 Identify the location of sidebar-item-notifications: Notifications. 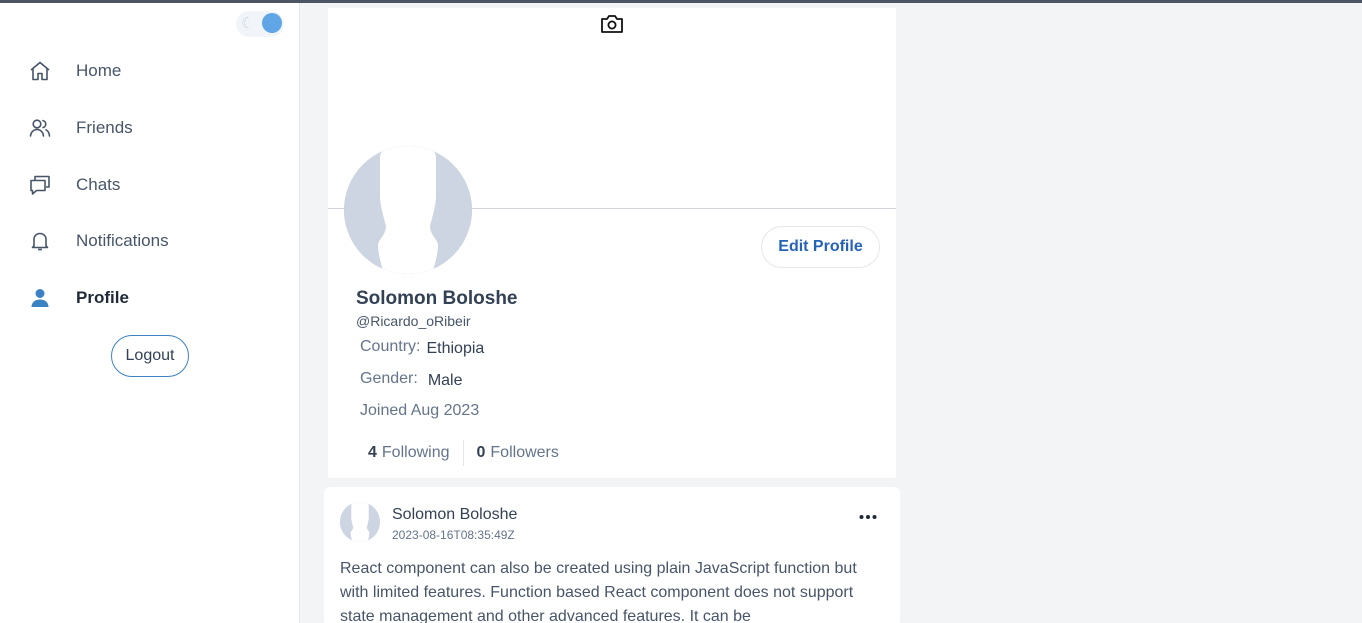
(153, 241).